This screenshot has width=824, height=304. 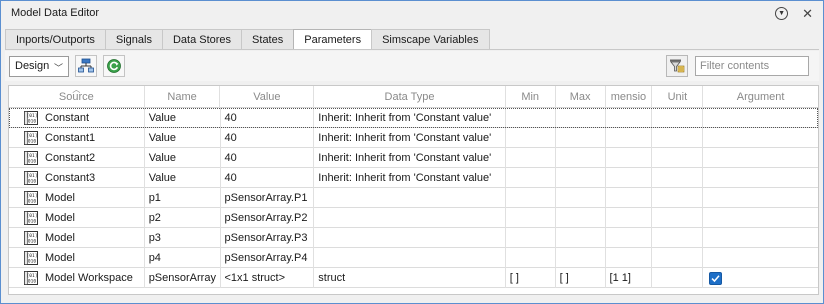 What do you see at coordinates (267, 97) in the screenshot?
I see `column-header-value: Value` at bounding box center [267, 97].